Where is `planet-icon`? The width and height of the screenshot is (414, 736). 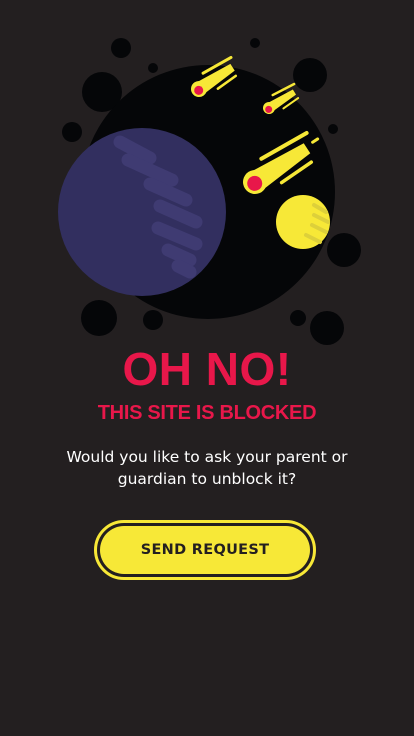
planet-icon is located at coordinates (142, 212).